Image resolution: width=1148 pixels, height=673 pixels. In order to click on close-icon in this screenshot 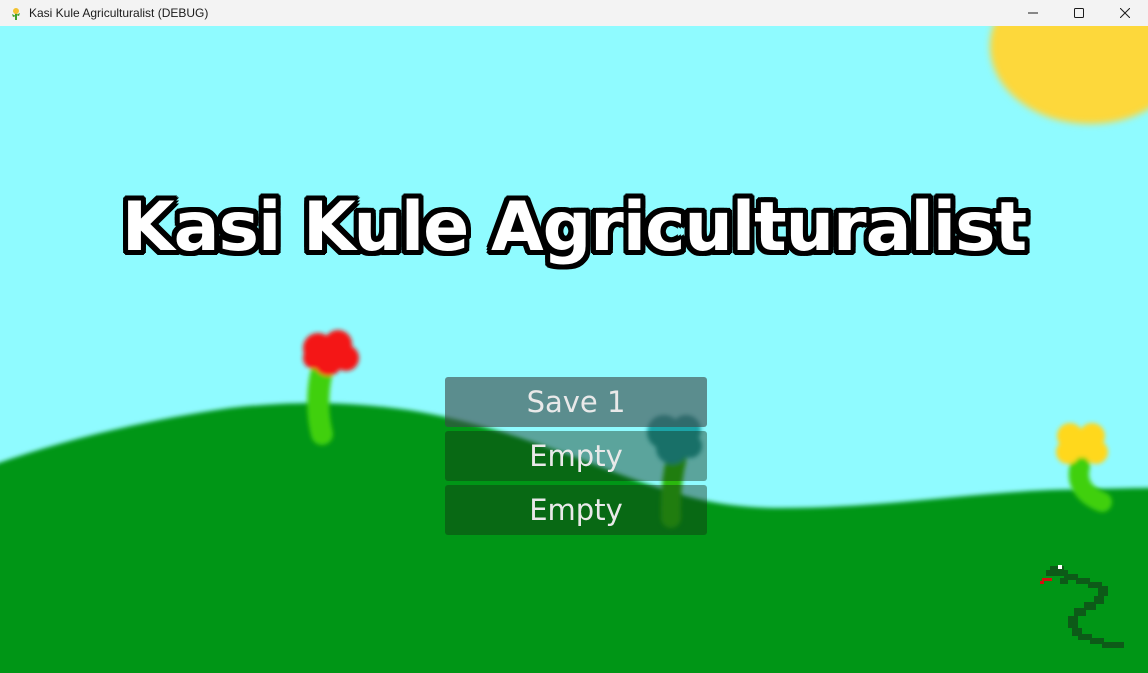, I will do `click(1125, 13)`.